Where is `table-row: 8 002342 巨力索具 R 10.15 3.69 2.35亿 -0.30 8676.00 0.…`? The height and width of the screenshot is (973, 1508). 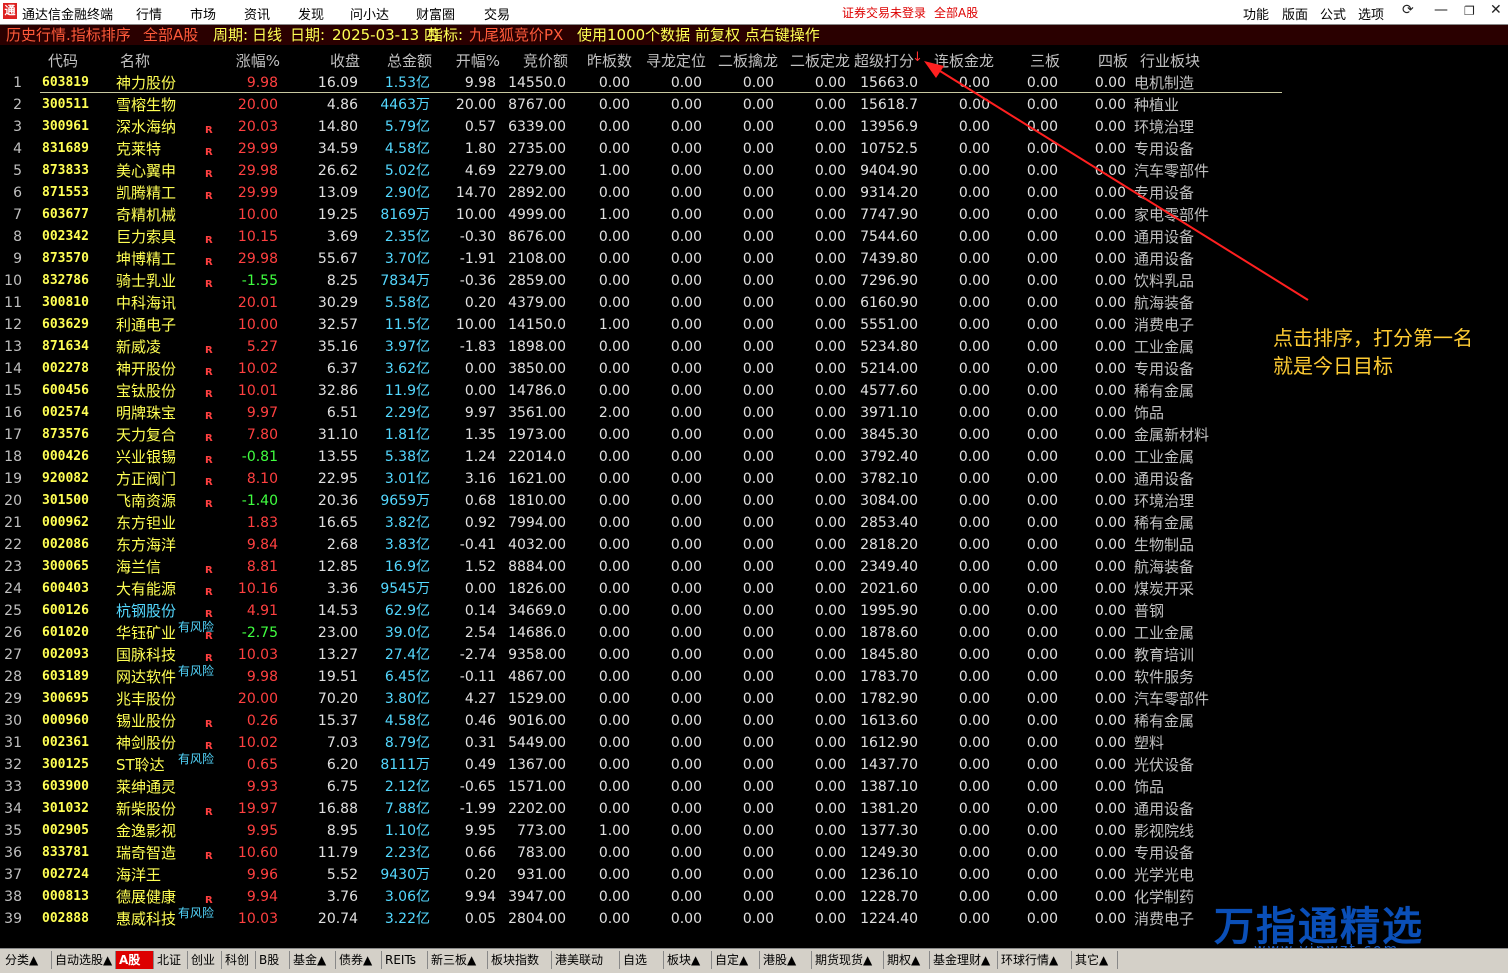
table-row: 8 002342 巨力索具 R 10.15 3.69 2.35亿 -0.30 8676.00 0.… is located at coordinates (650, 237).